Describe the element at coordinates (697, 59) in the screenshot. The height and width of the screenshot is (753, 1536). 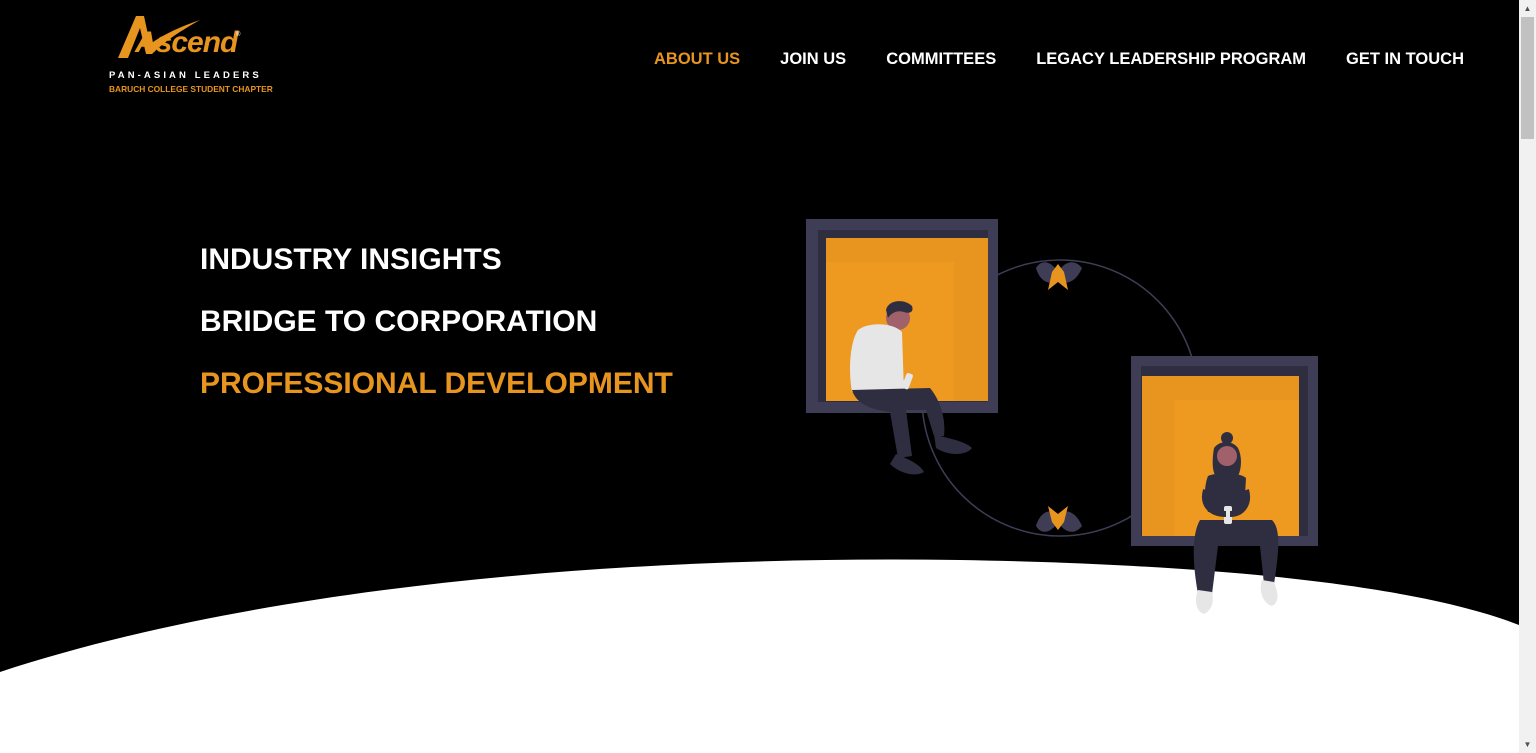
I see `nav-about-us: ABOUT US` at that location.